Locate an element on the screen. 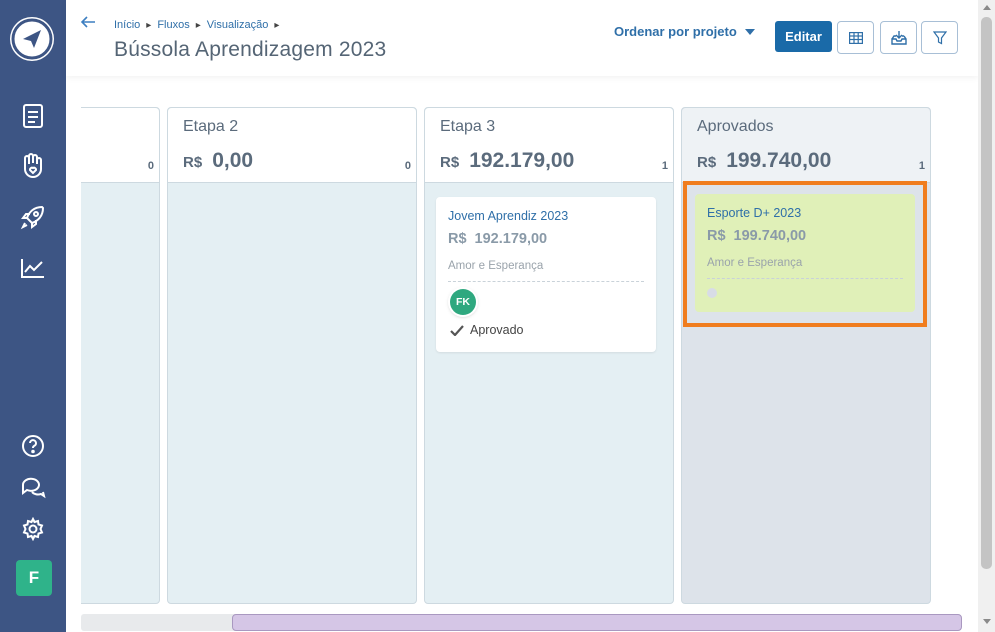 The width and height of the screenshot is (995, 632). column-header: Etapa 2 R$ 0,00 0 is located at coordinates (292, 145).